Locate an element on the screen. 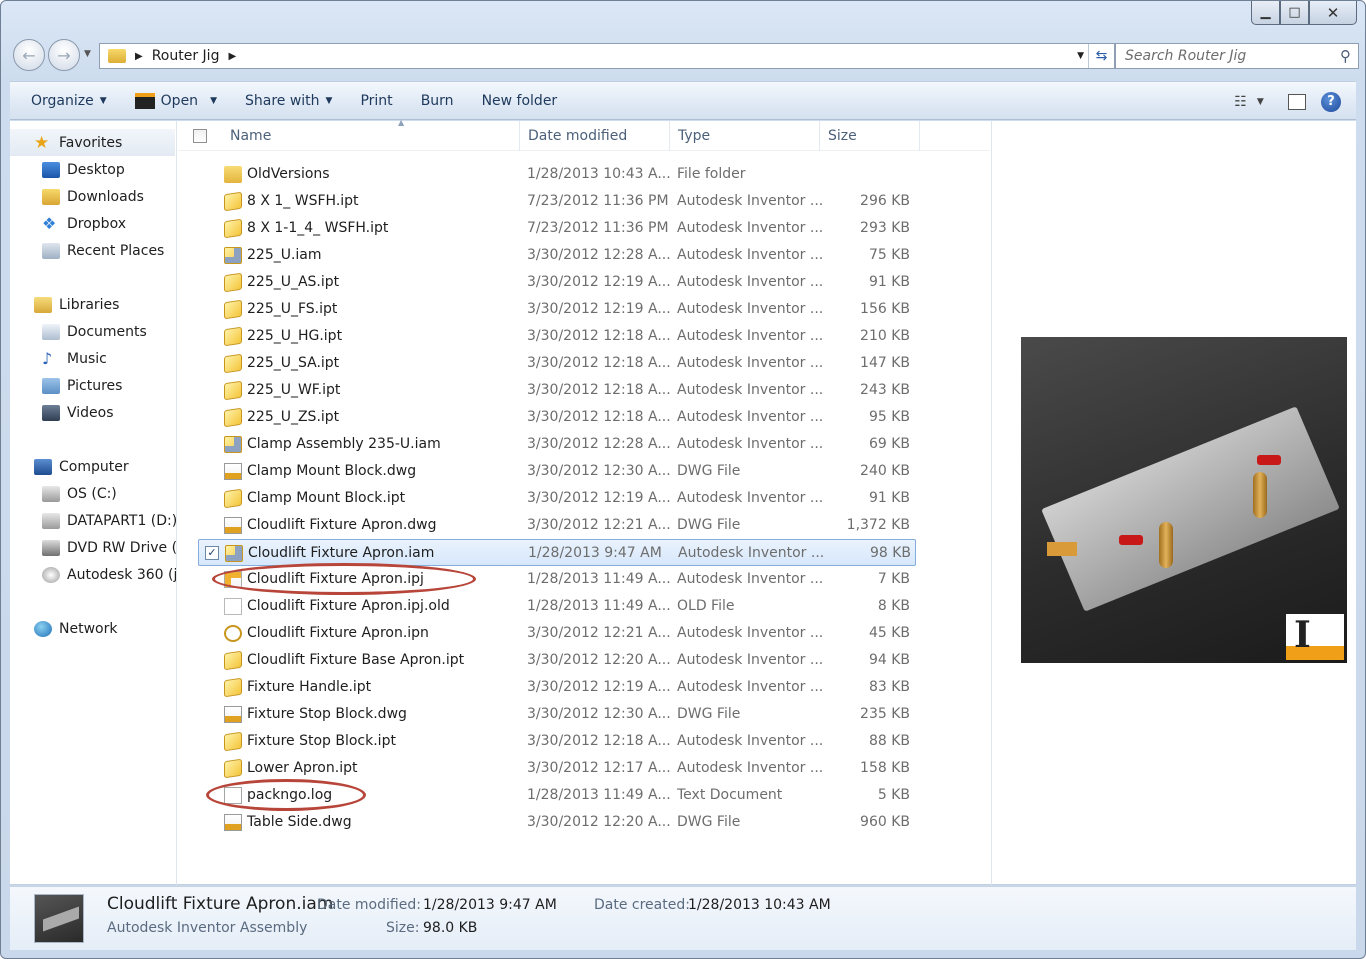 This screenshot has width=1366, height=959. nav-dropbox: ❖ Dropbox is located at coordinates (68, 223).